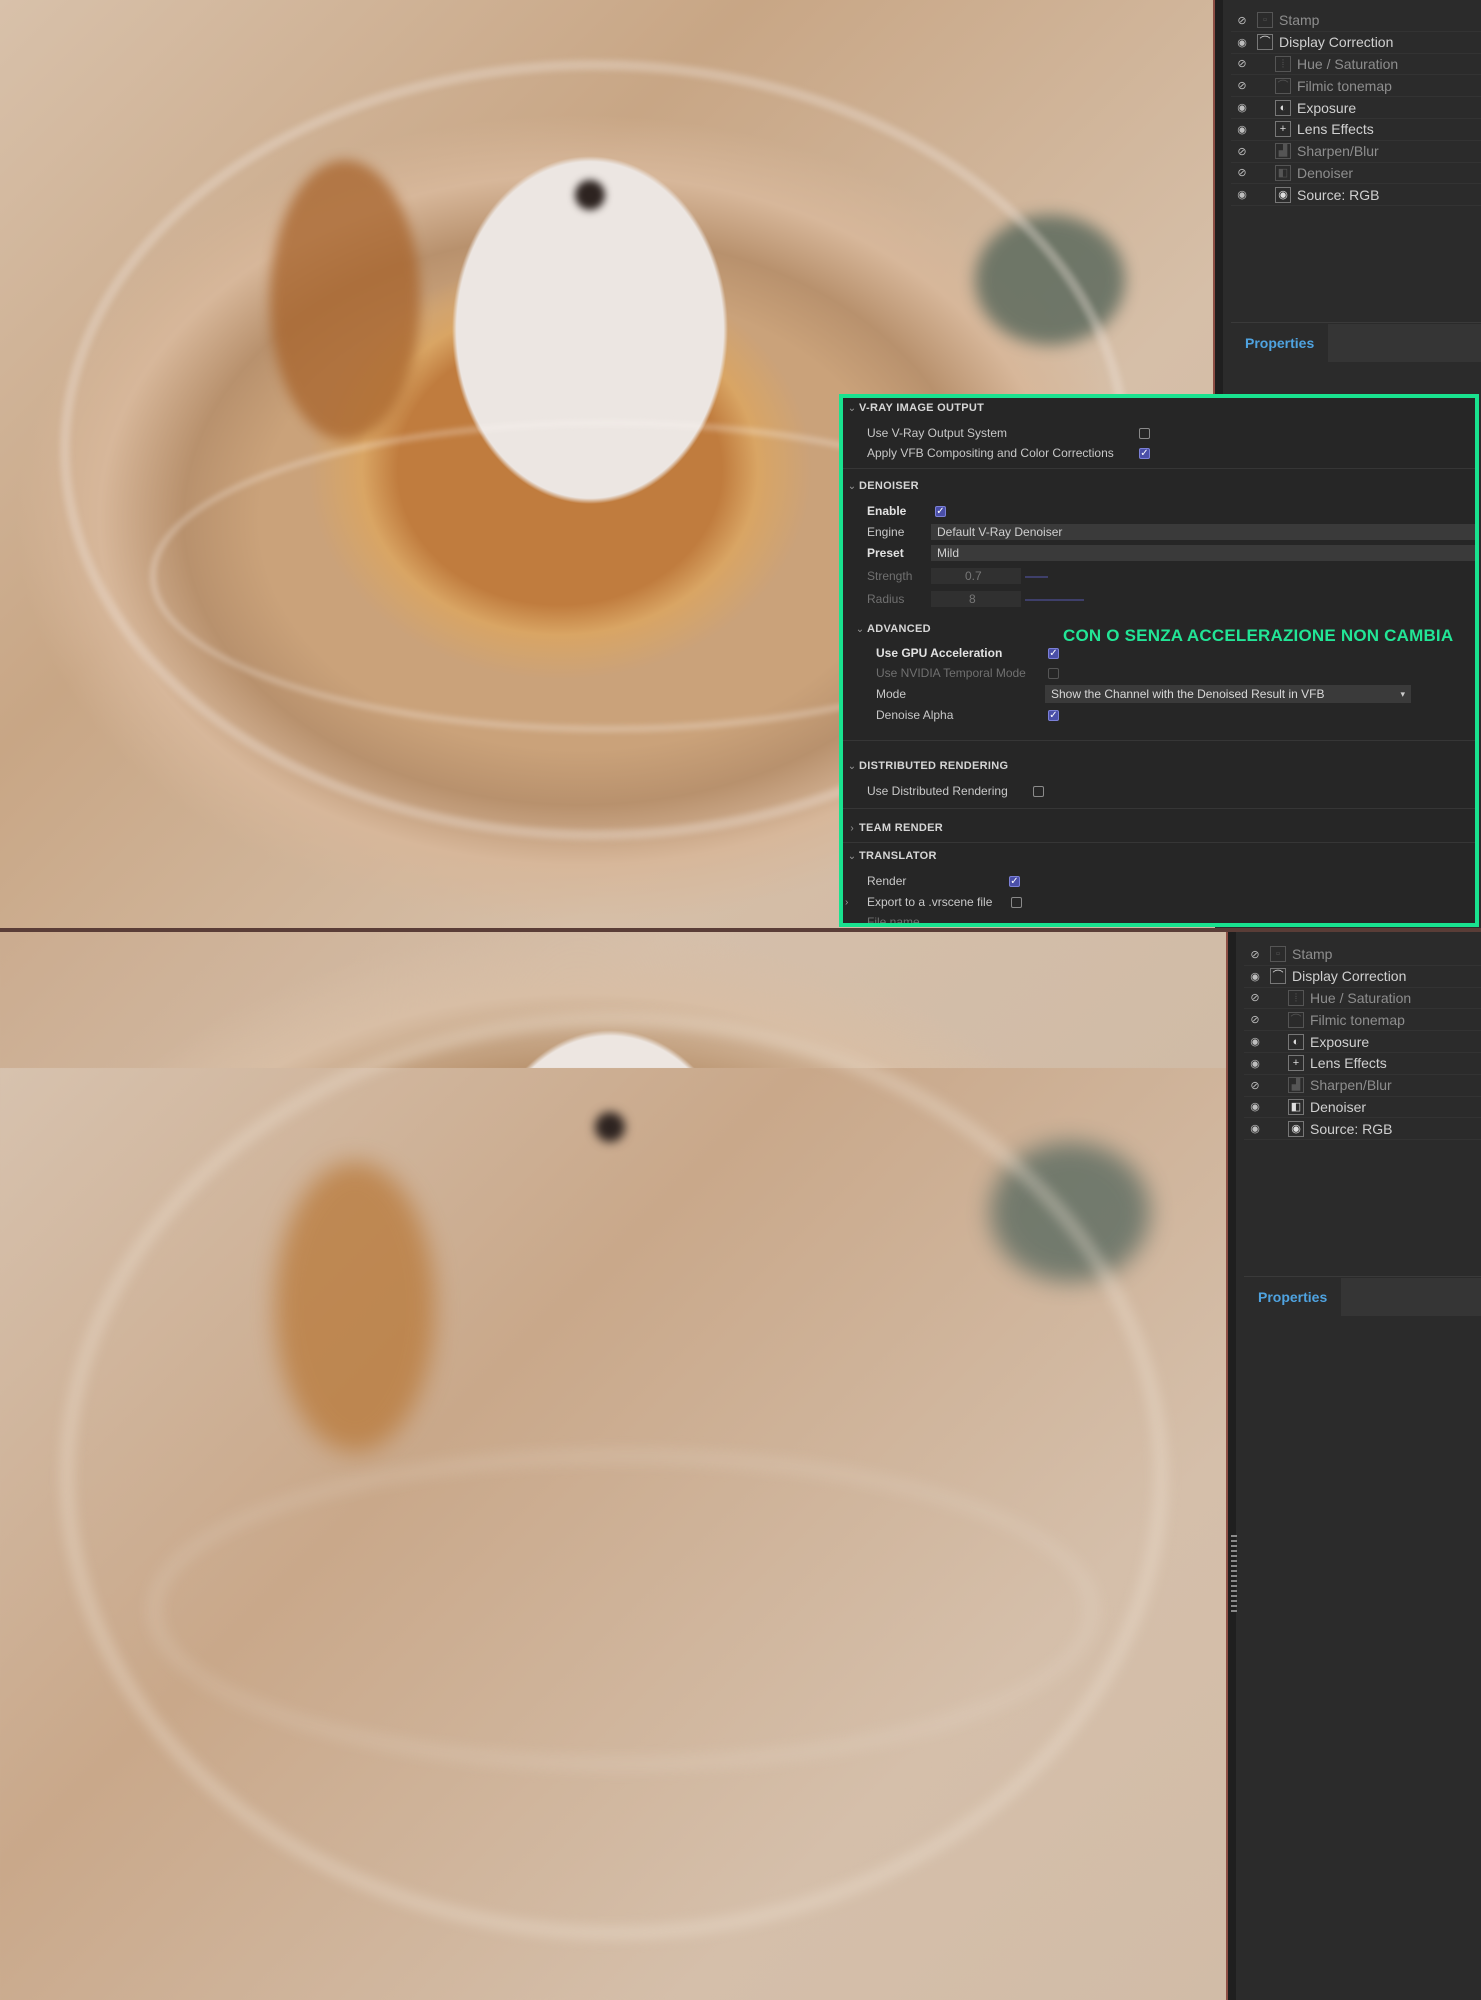  I want to click on row-export-vrscene: › Export to a .vrscene file, so click(1159, 902).